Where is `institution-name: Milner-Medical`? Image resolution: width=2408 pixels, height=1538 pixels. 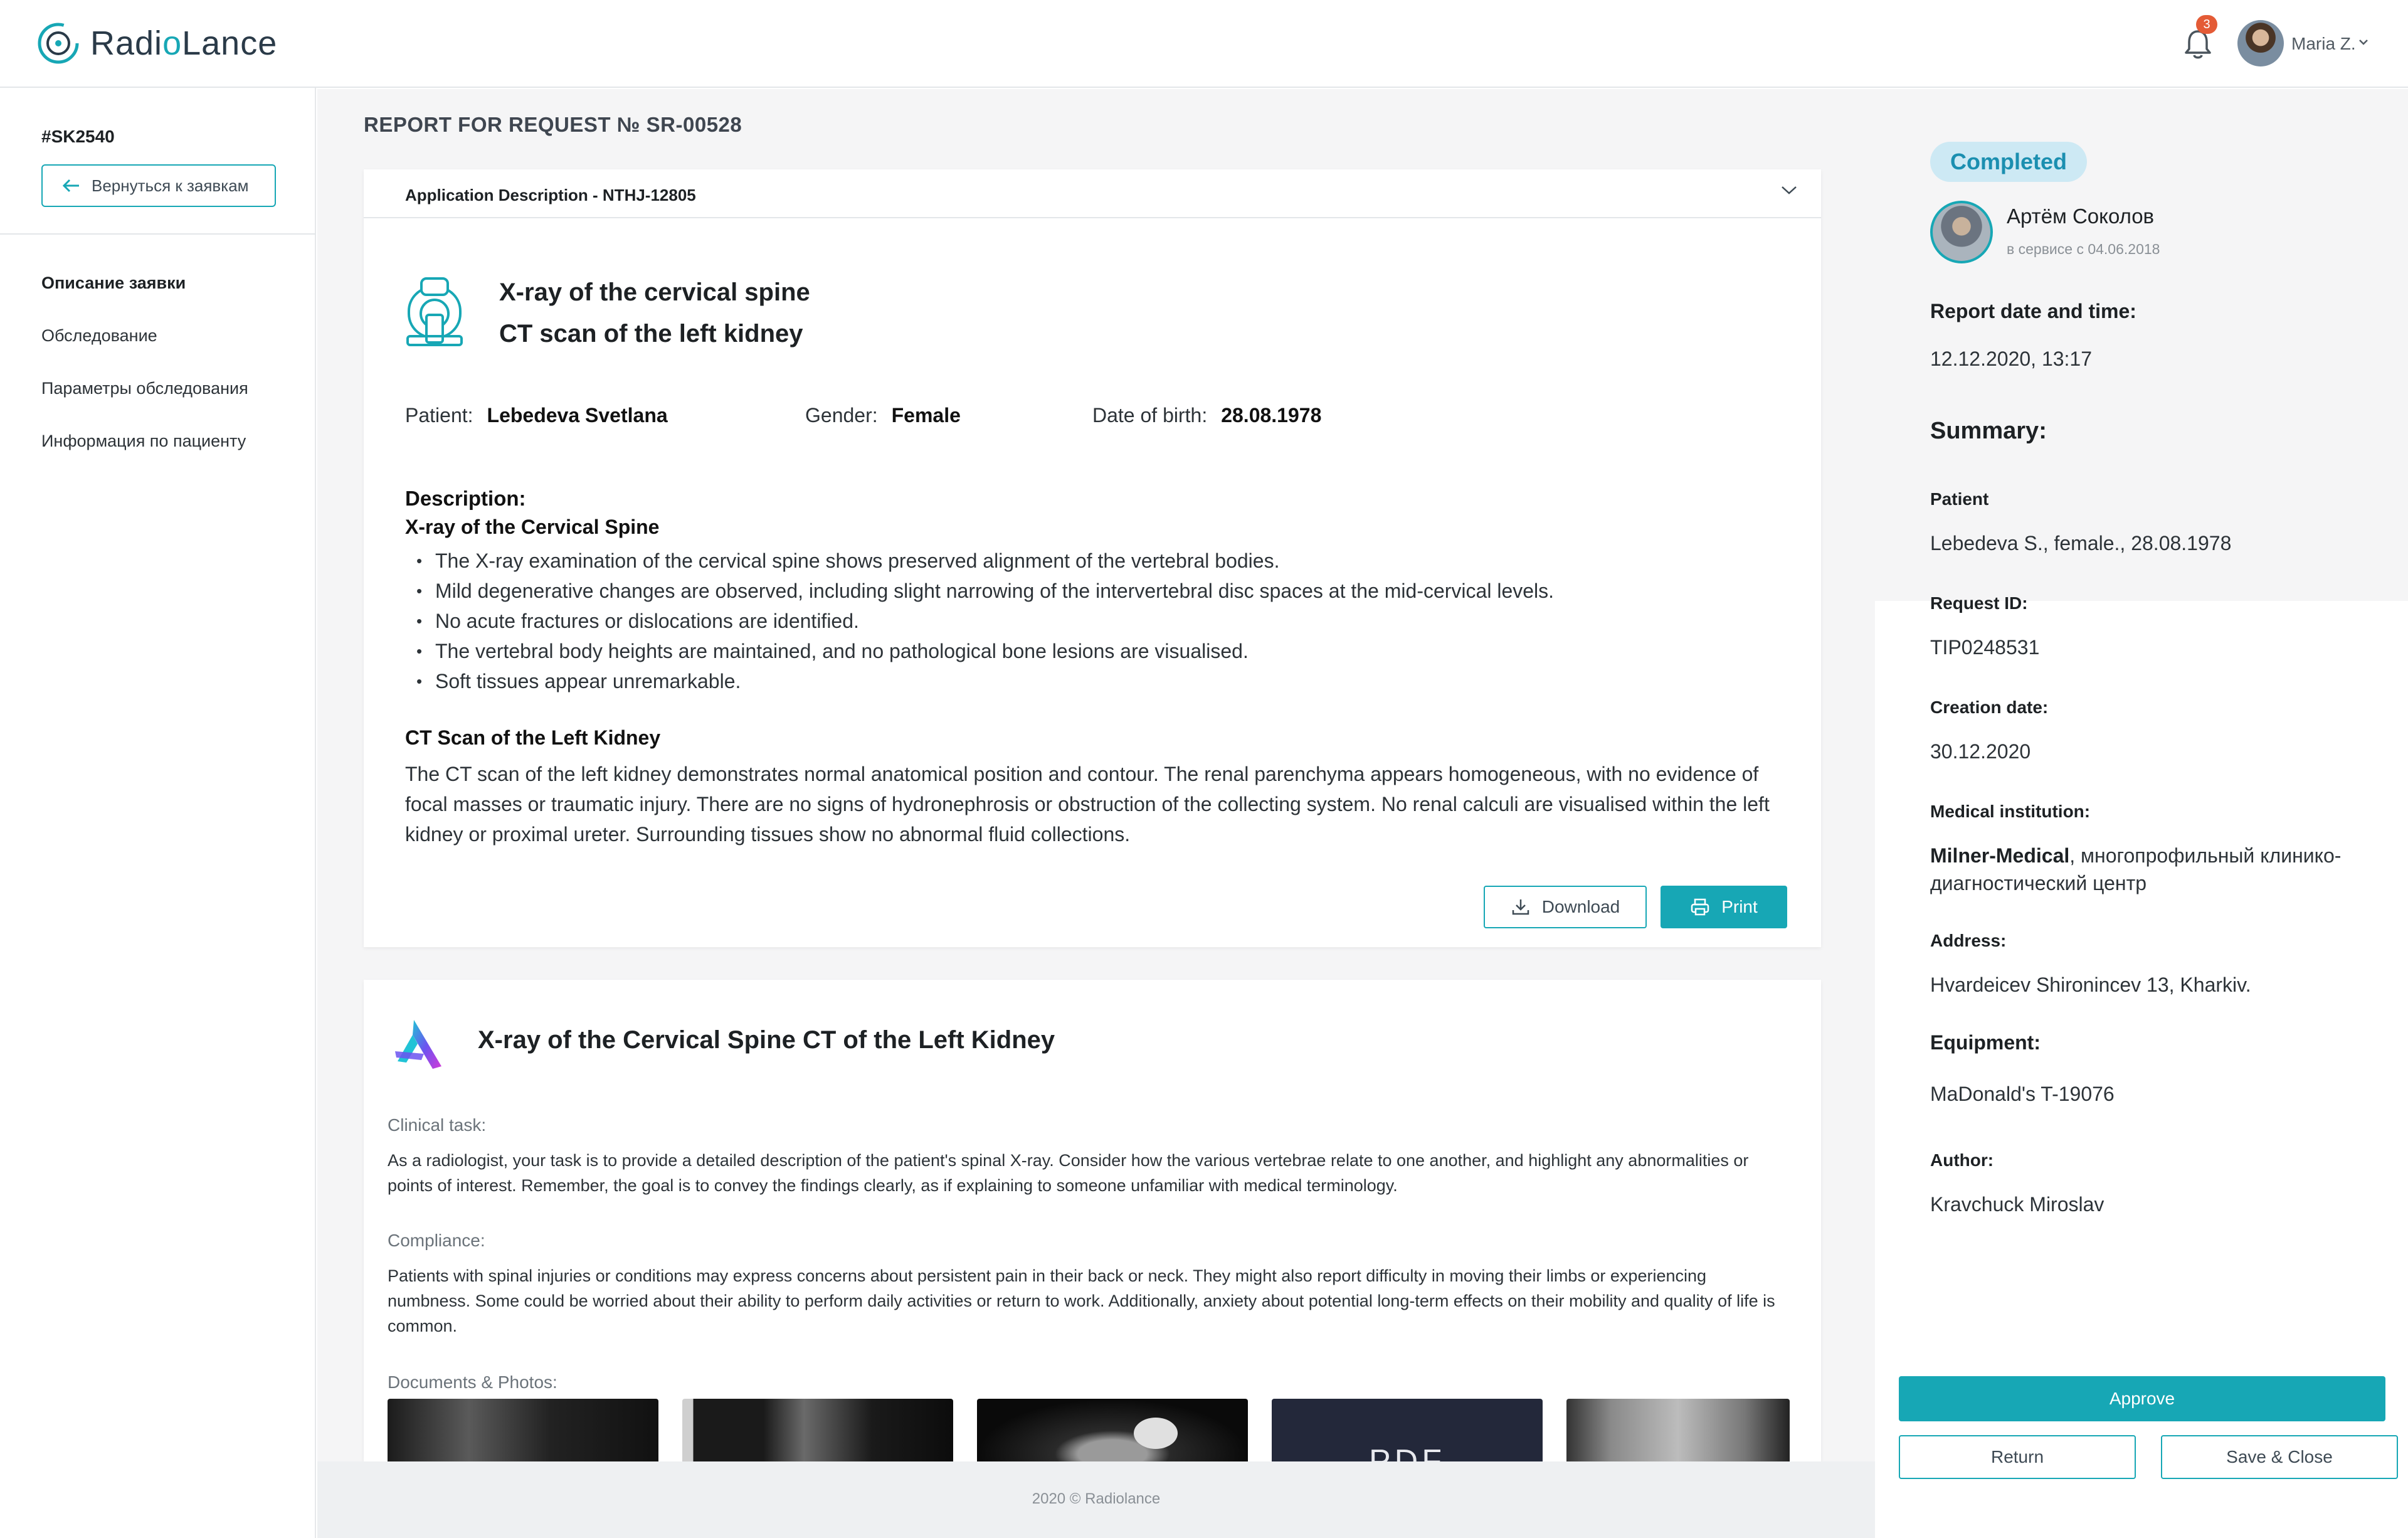 institution-name: Milner-Medical is located at coordinates (2000, 855).